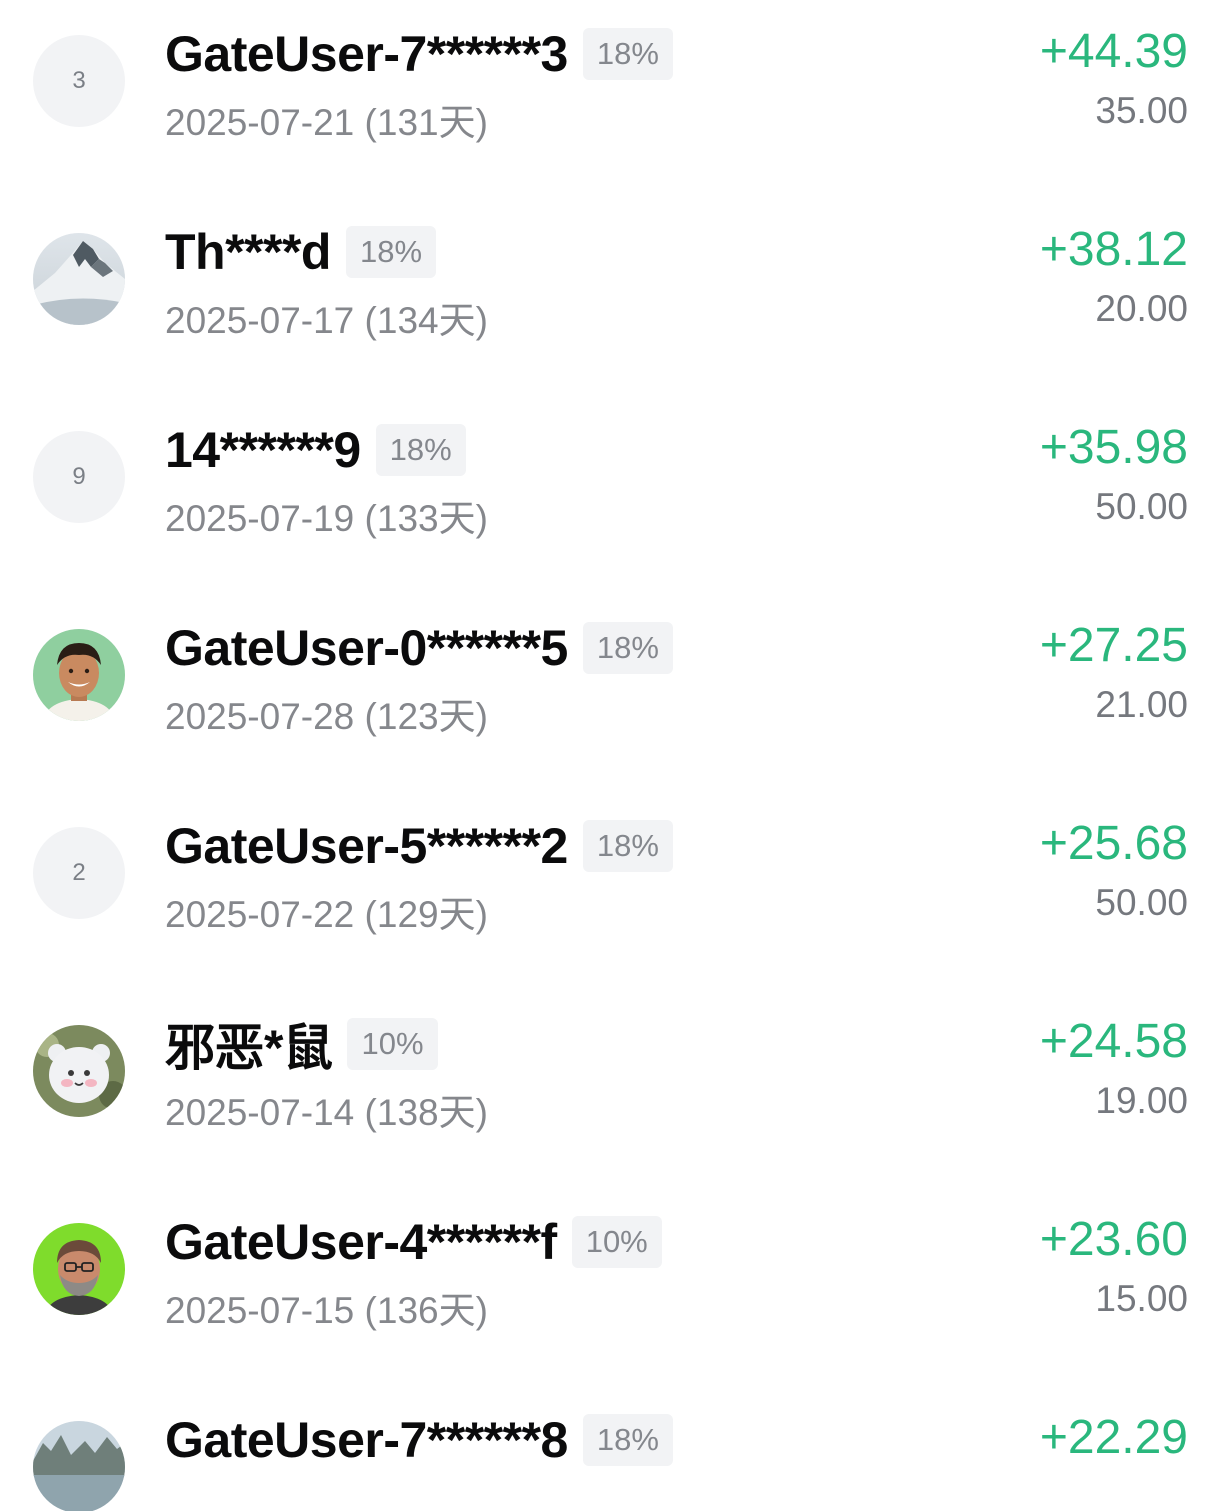 Image resolution: width=1225 pixels, height=1511 pixels. I want to click on deposit-amount: 15.00, so click(1141, 1298).